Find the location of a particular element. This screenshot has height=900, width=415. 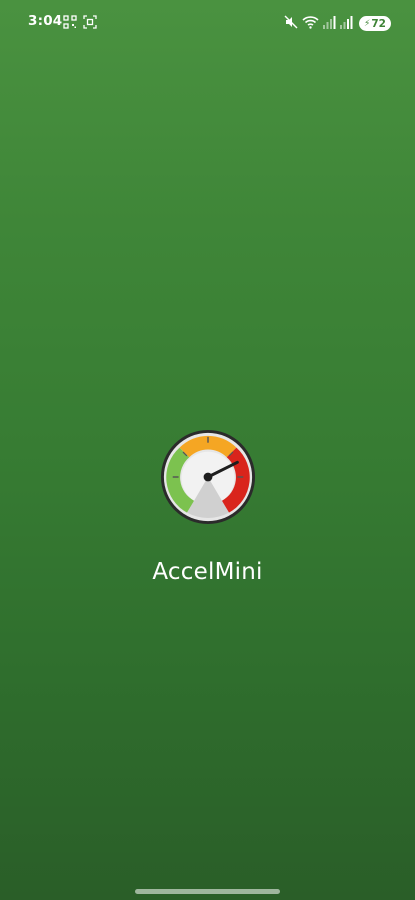

status-left-icons is located at coordinates (80, 23).